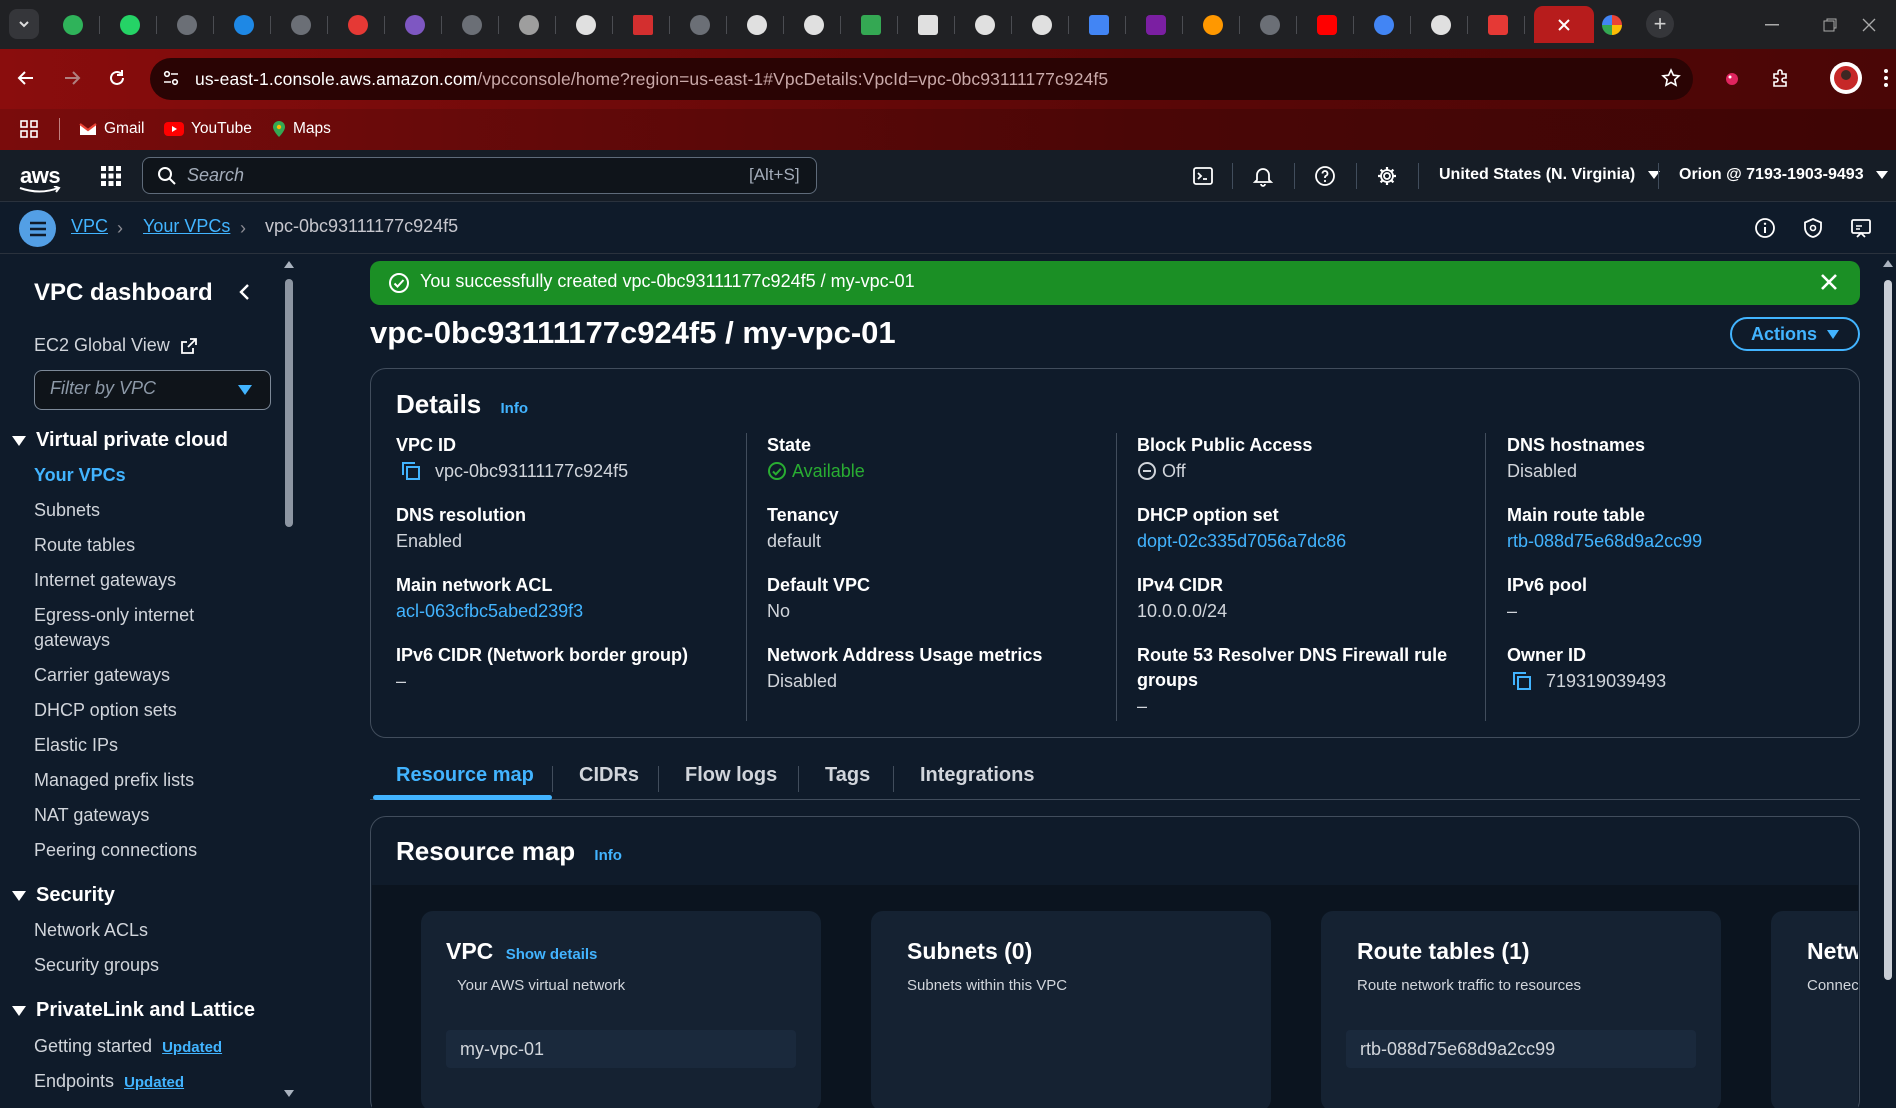  What do you see at coordinates (608, 855) in the screenshot?
I see `resource-map-info-link: Info` at bounding box center [608, 855].